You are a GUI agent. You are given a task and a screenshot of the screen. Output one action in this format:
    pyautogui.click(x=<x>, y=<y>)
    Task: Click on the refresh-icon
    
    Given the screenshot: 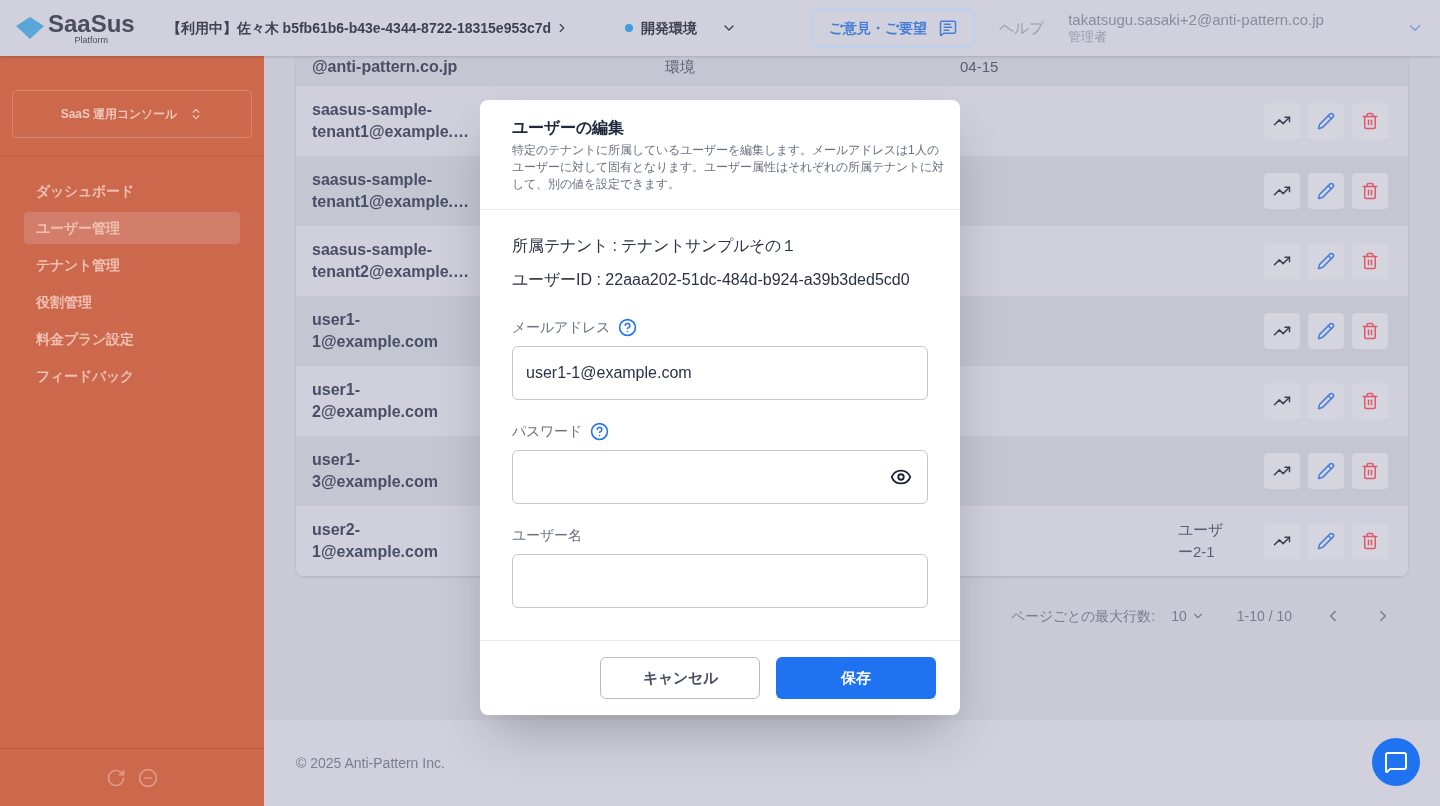 What is the action you would take?
    pyautogui.click(x=116, y=777)
    